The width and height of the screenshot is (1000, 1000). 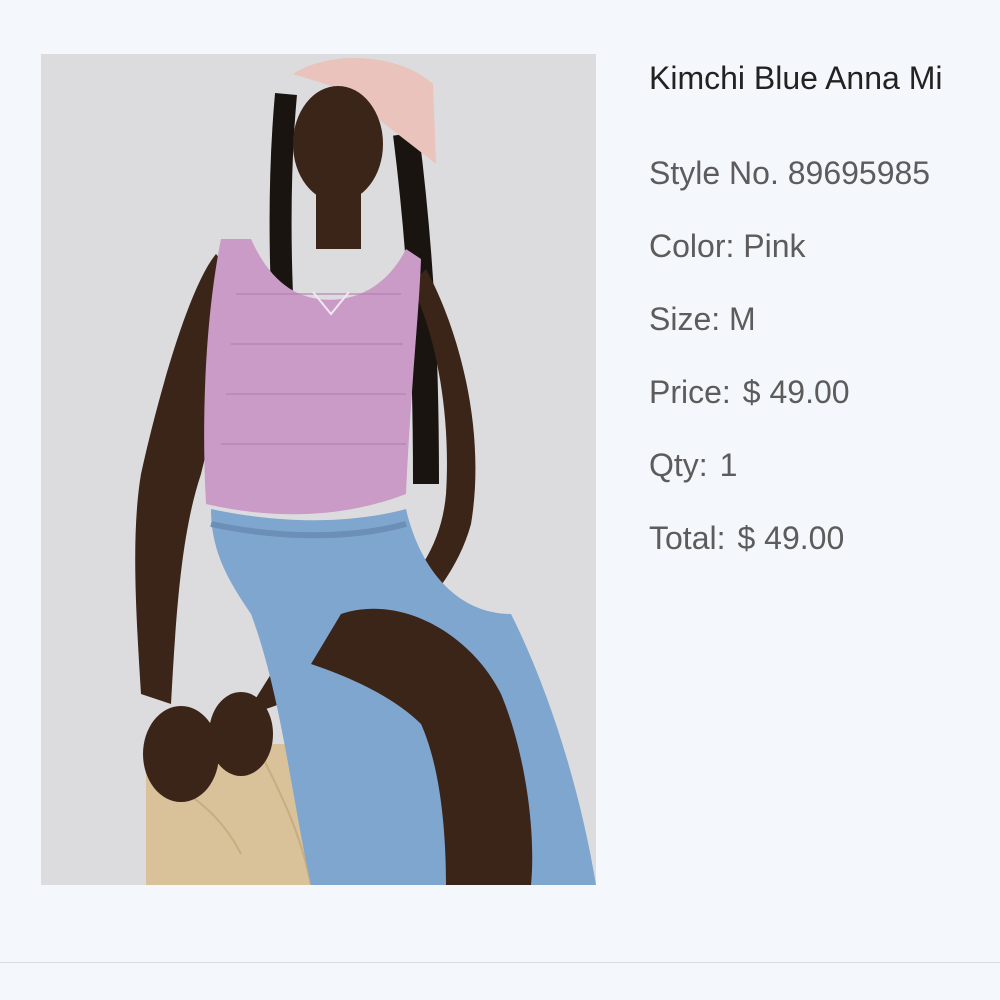 I want to click on price-label: Price:, so click(x=690, y=392).